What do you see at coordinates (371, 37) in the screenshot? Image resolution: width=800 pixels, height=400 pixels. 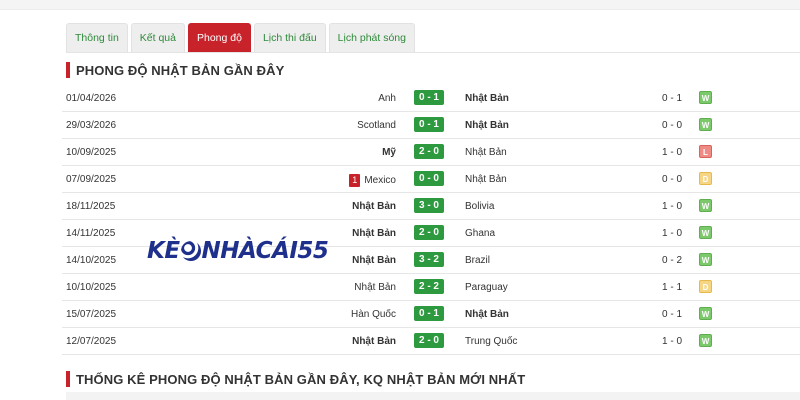 I see `tab-broadcast: Lịch phát sóng` at bounding box center [371, 37].